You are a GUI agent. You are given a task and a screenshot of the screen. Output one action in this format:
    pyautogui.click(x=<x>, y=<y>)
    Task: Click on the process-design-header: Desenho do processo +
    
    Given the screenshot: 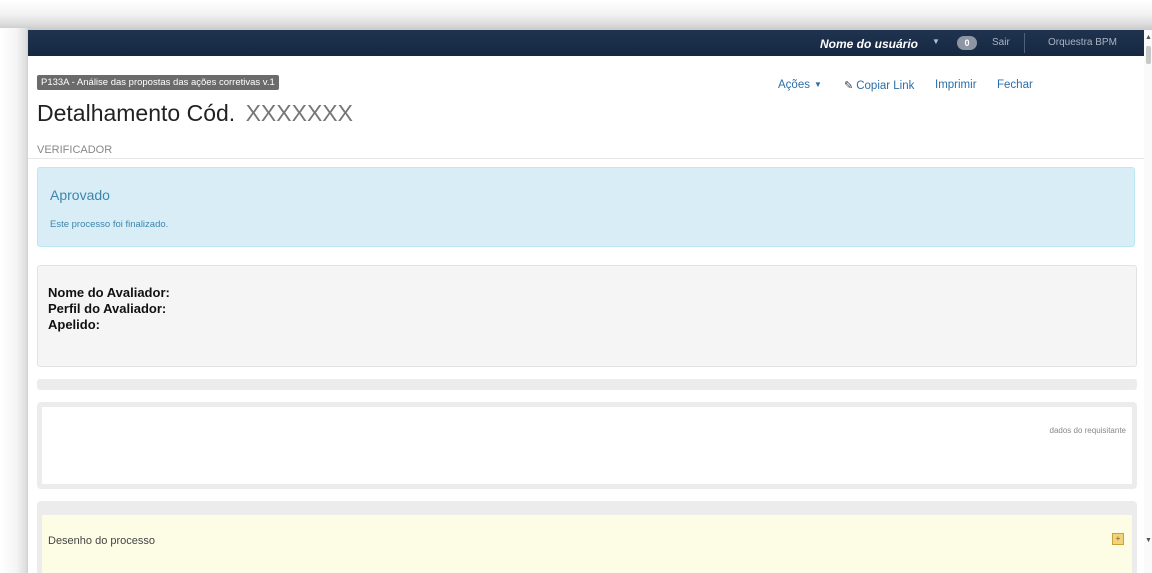 What is the action you would take?
    pyautogui.click(x=587, y=544)
    